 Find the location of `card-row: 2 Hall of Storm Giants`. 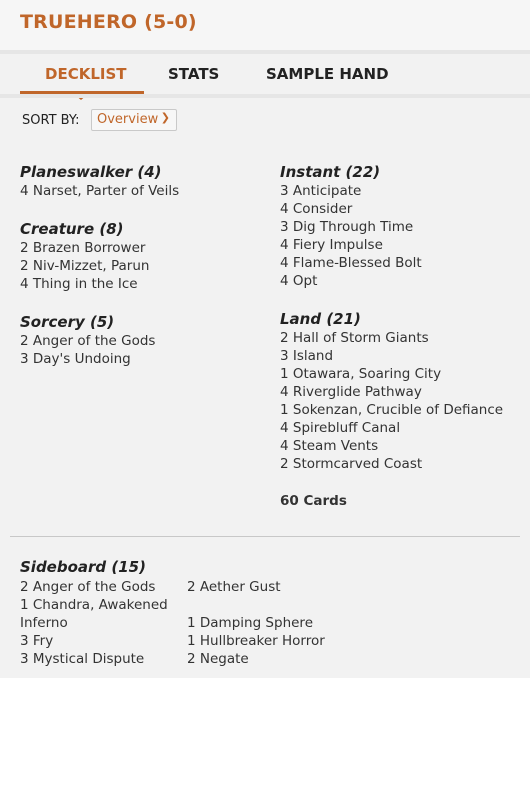

card-row: 2 Hall of Storm Giants is located at coordinates (402, 338).